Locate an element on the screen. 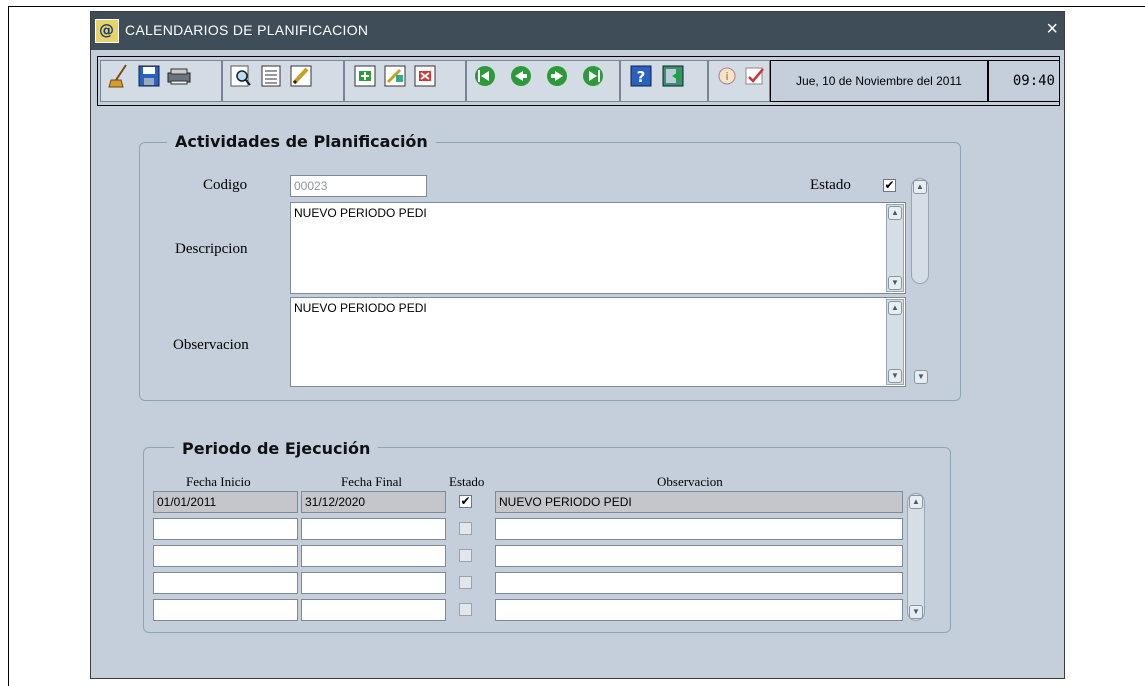 The height and width of the screenshot is (686, 1145). table-row-2-observacion is located at coordinates (699, 529).